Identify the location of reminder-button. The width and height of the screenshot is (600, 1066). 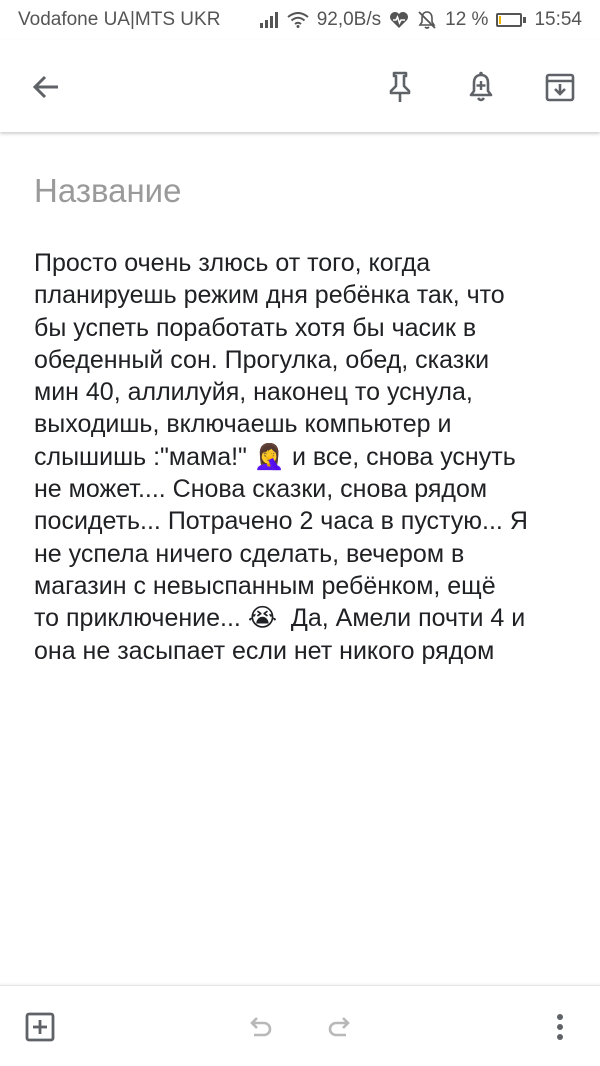
(481, 87).